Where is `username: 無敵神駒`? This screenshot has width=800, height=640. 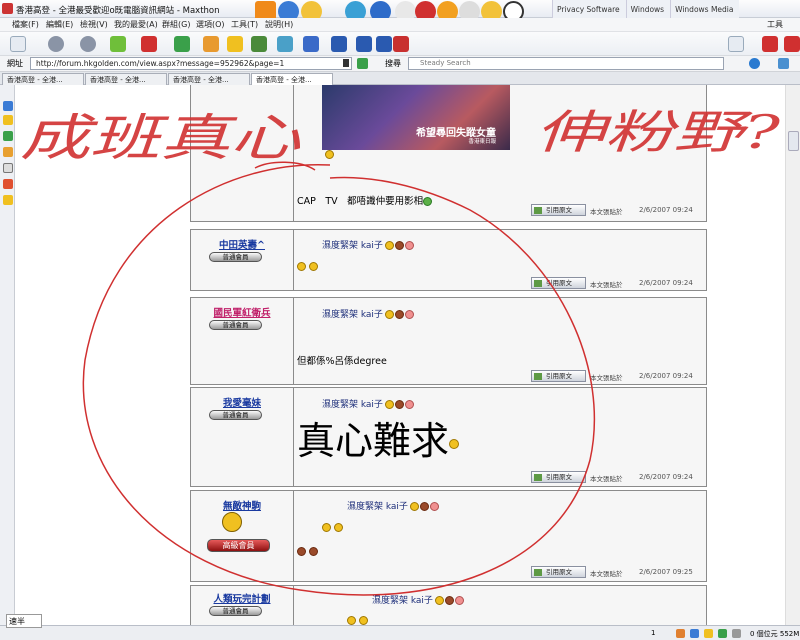
username: 無敵神駒 is located at coordinates (242, 505).